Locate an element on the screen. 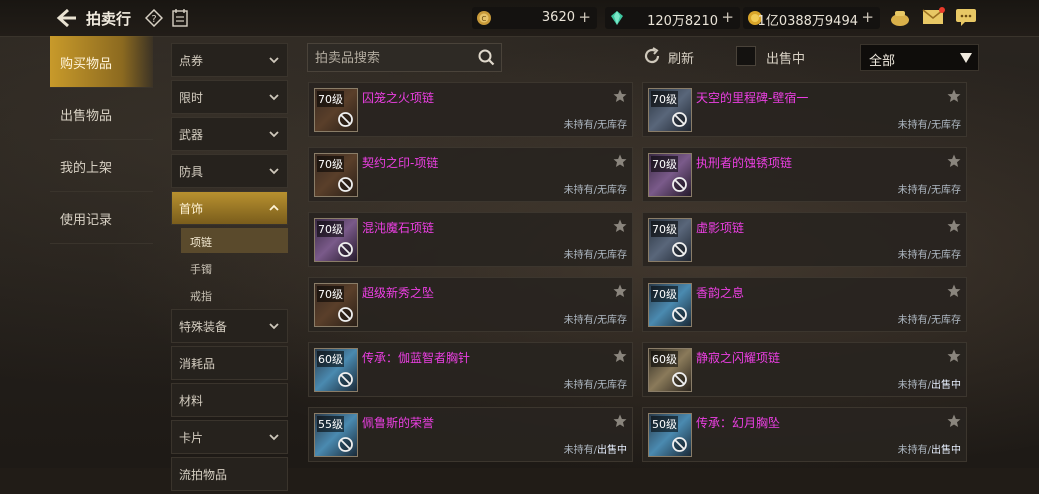  calendar-icon is located at coordinates (180, 17).